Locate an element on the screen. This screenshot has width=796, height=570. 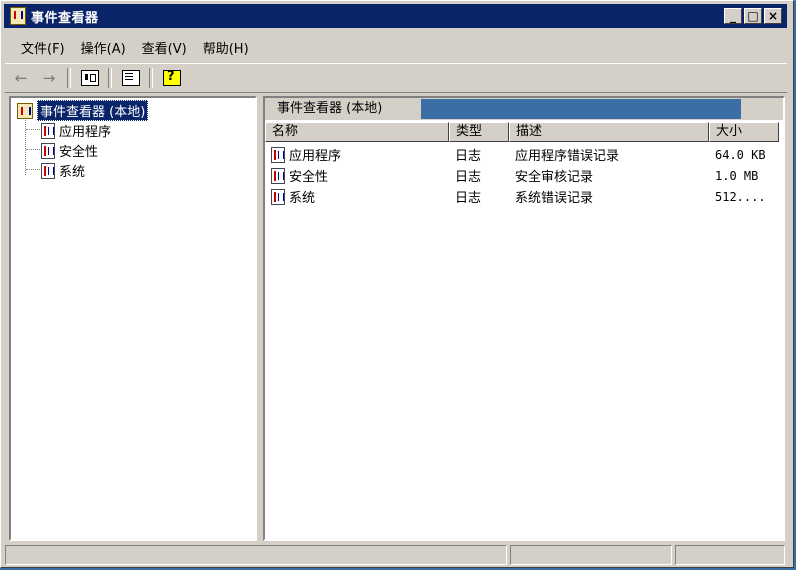
list-item-name-cell: 系统 is located at coordinates (357, 196).